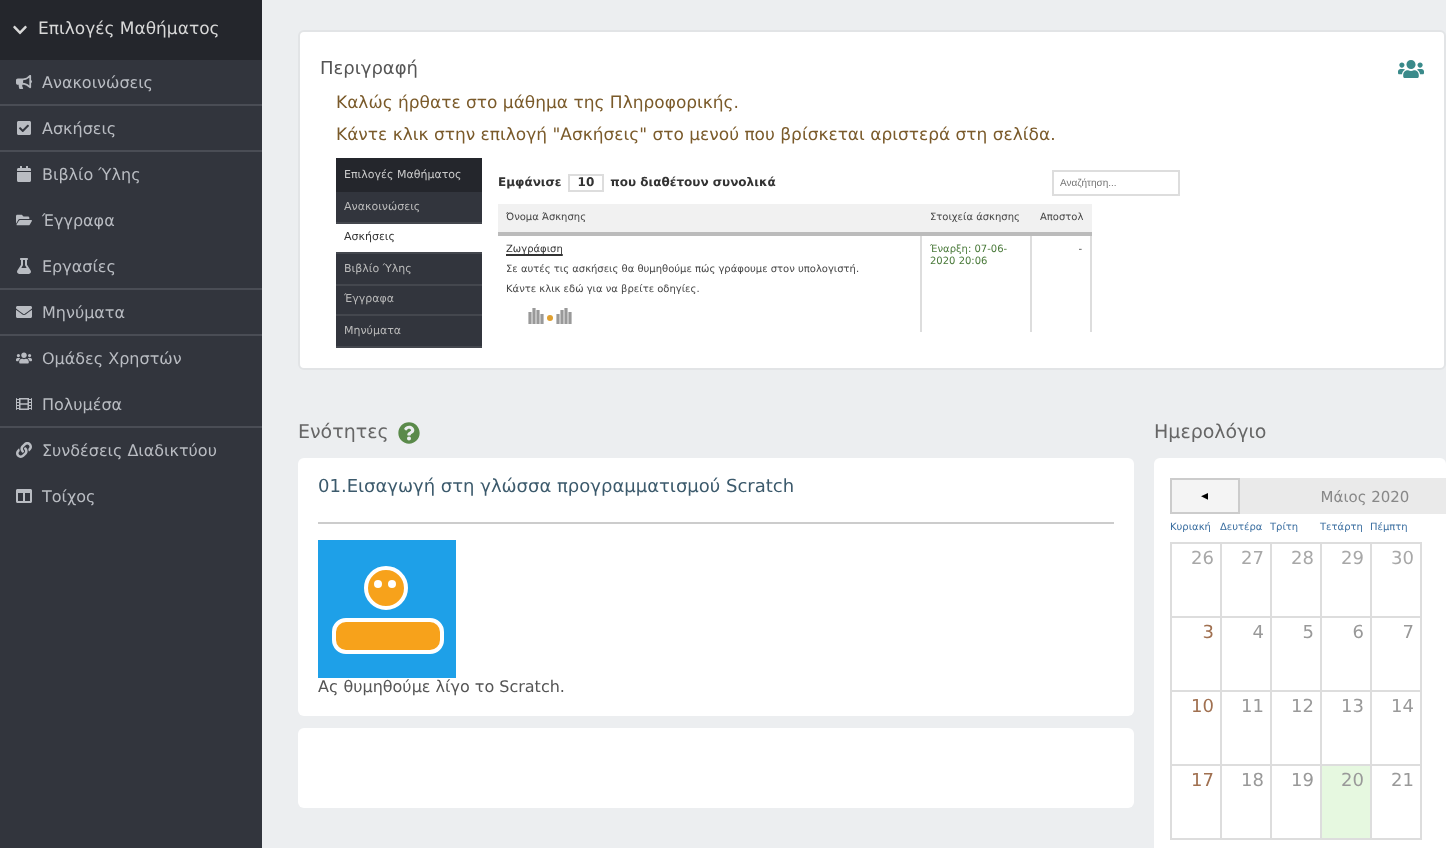  I want to click on day-cell: 30, so click(1396, 580).